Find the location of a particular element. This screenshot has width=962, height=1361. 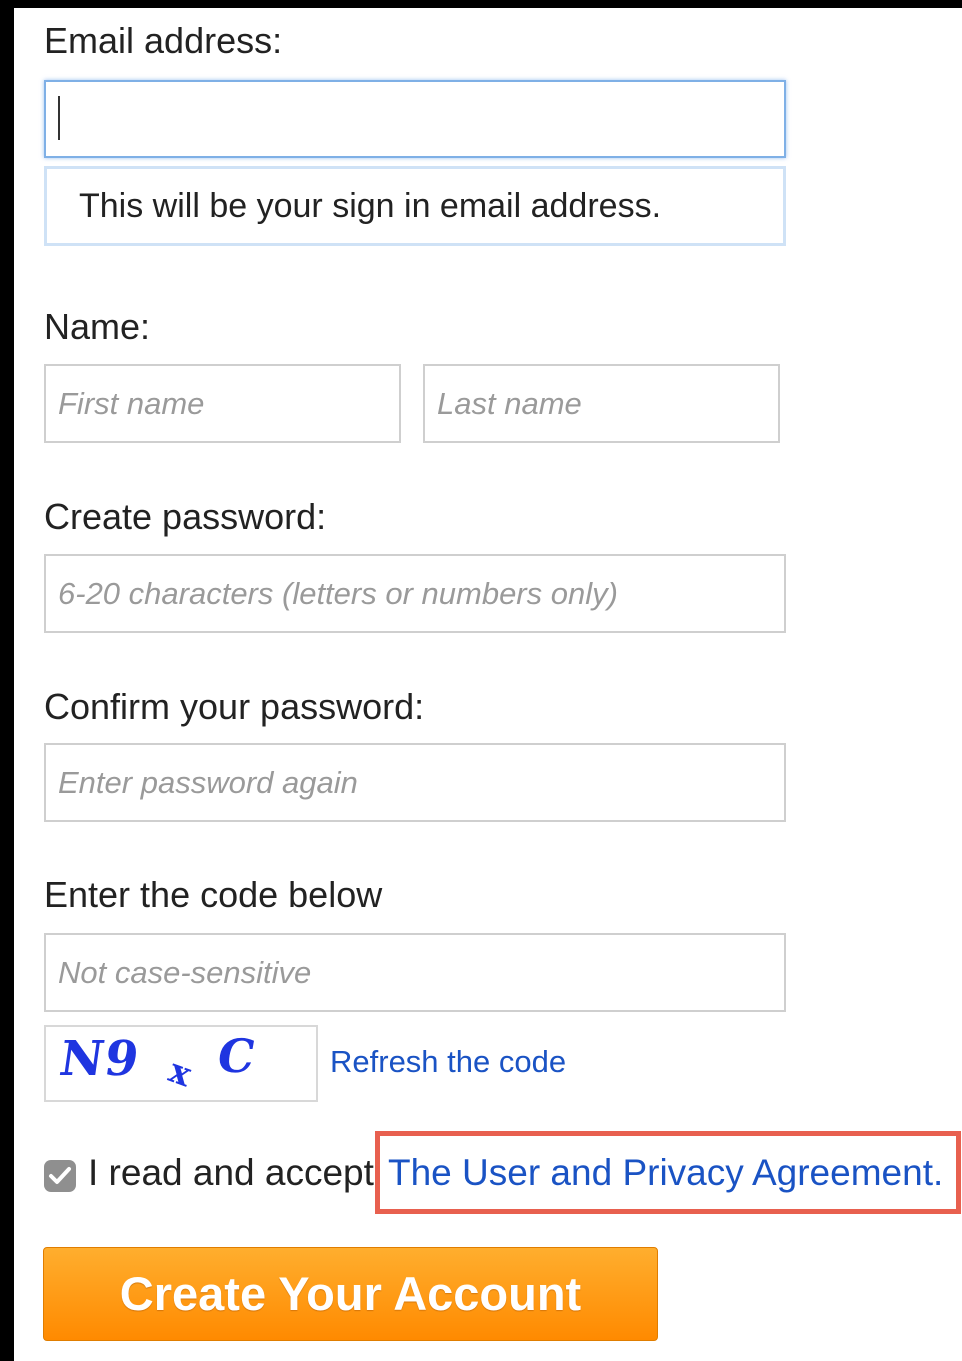

agreement-text: I read and accept is located at coordinates (231, 1172).